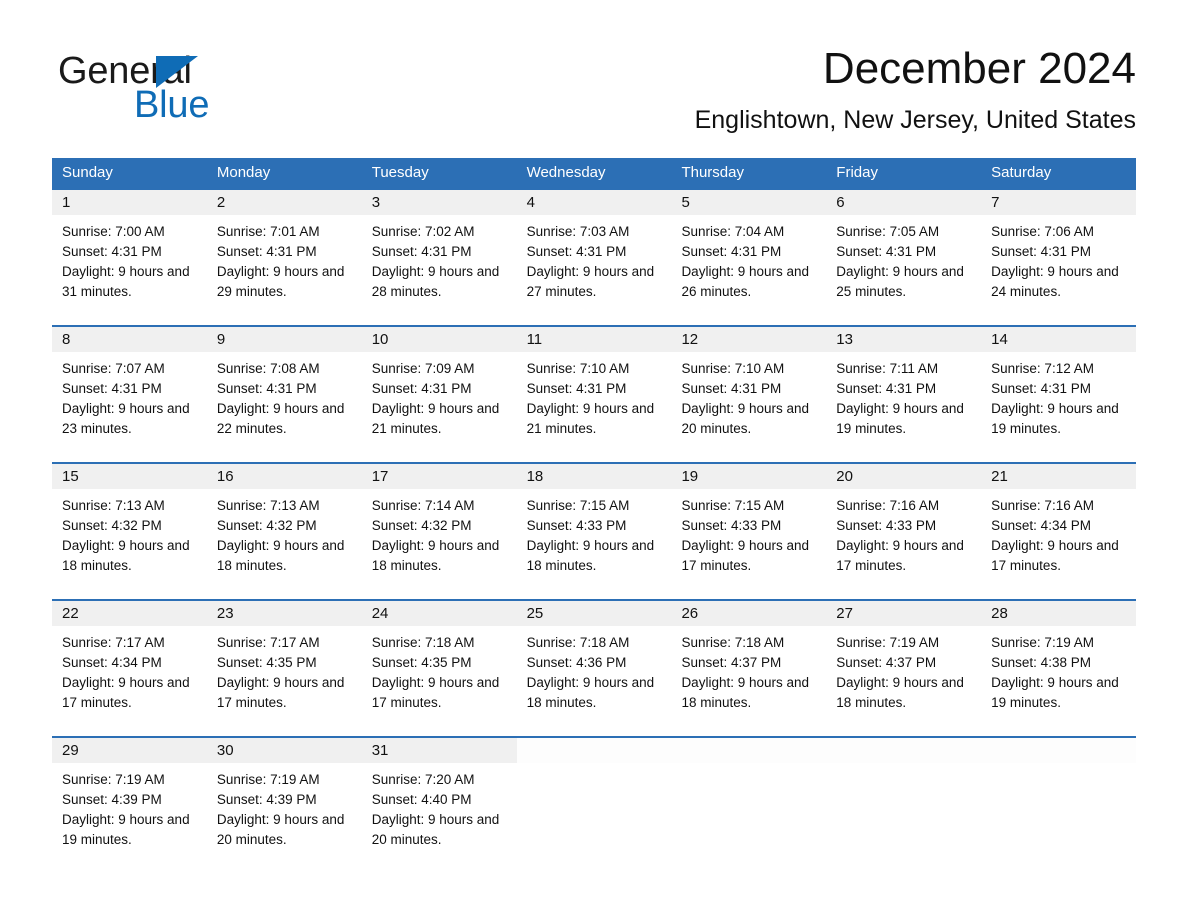  Describe the element at coordinates (690, 613) in the screenshot. I see `day-number: 26` at that location.